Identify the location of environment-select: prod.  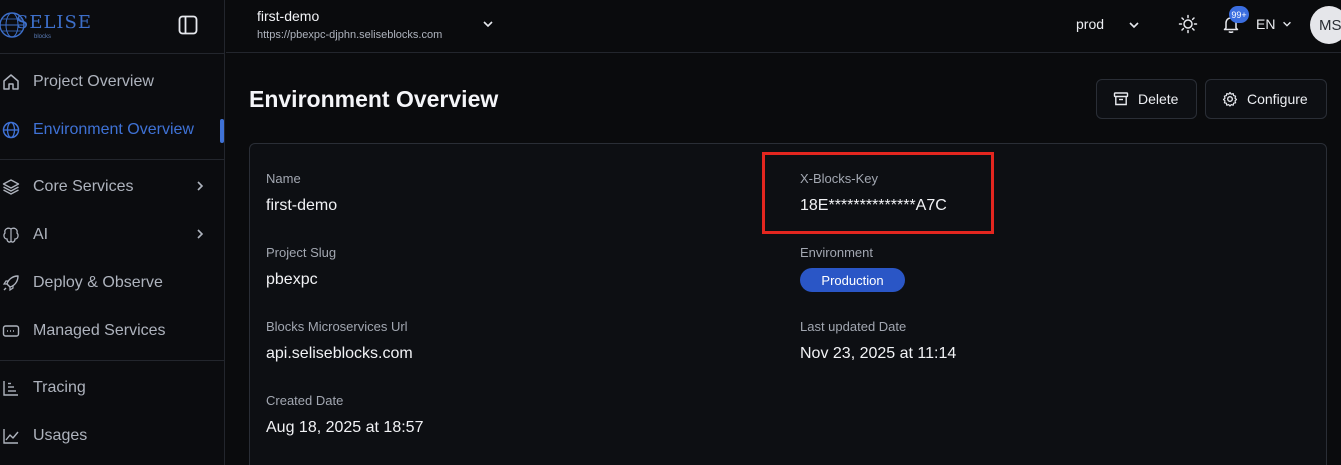
(1090, 24).